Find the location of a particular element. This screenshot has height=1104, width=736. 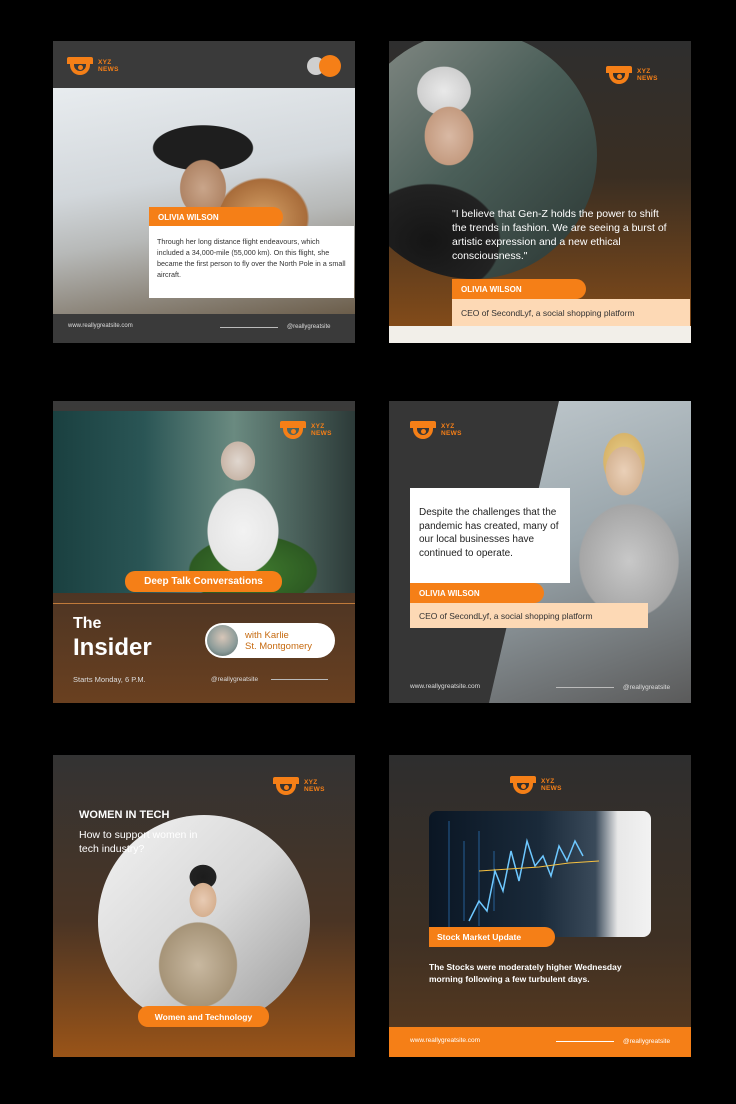

circles-icon is located at coordinates (324, 66).